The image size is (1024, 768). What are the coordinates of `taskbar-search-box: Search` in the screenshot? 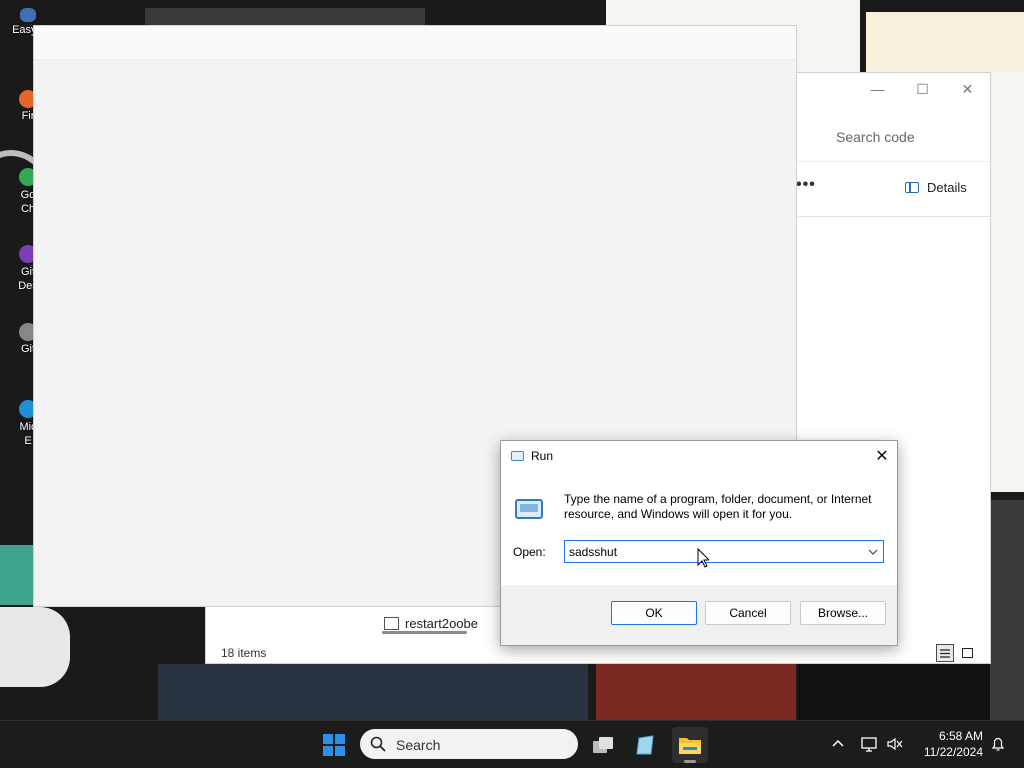 It's located at (469, 744).